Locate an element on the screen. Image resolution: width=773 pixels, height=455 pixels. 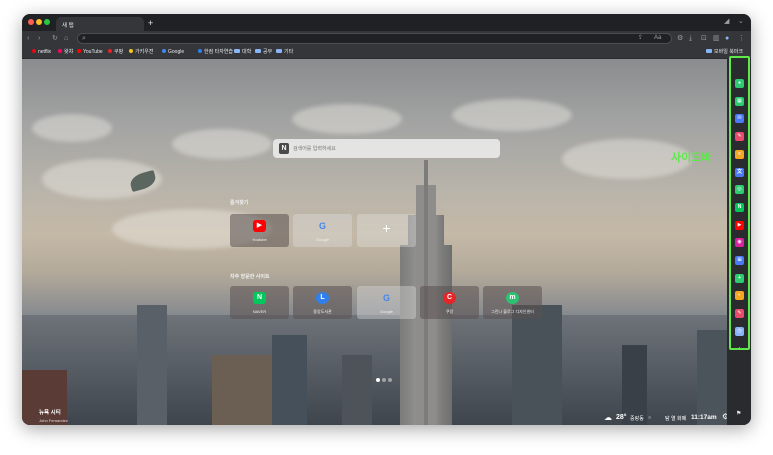
bookmark-label: Google is located at coordinates (176, 52).